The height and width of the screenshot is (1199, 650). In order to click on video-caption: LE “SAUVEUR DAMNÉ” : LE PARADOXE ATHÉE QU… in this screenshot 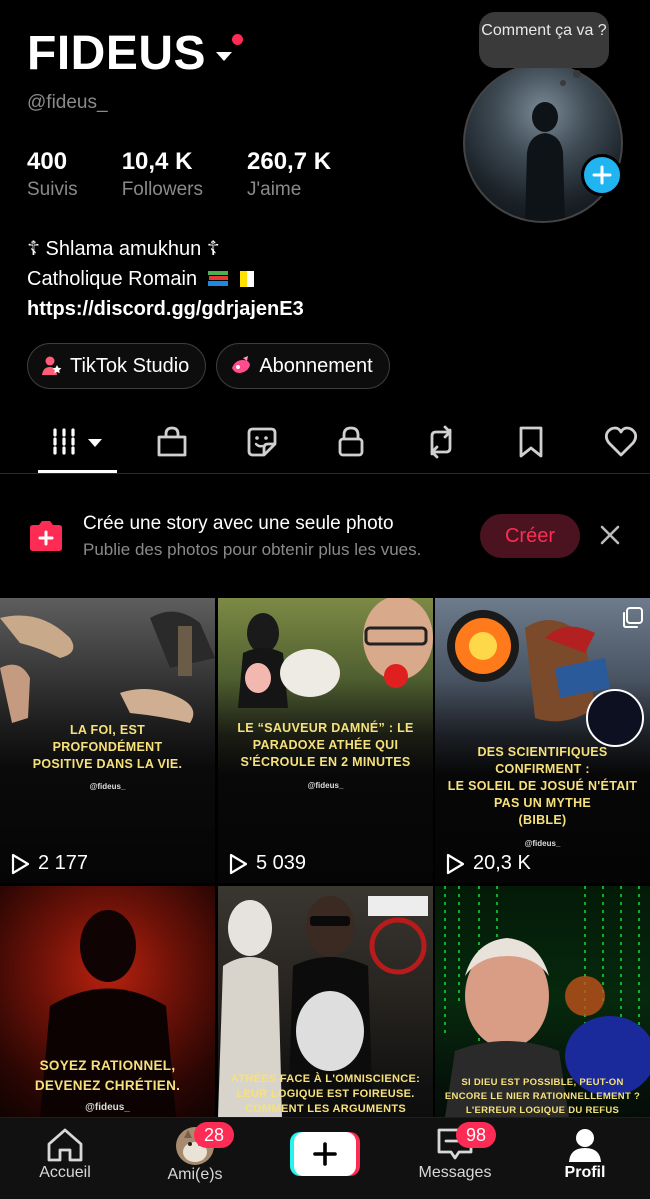, I will do `click(325, 745)`.